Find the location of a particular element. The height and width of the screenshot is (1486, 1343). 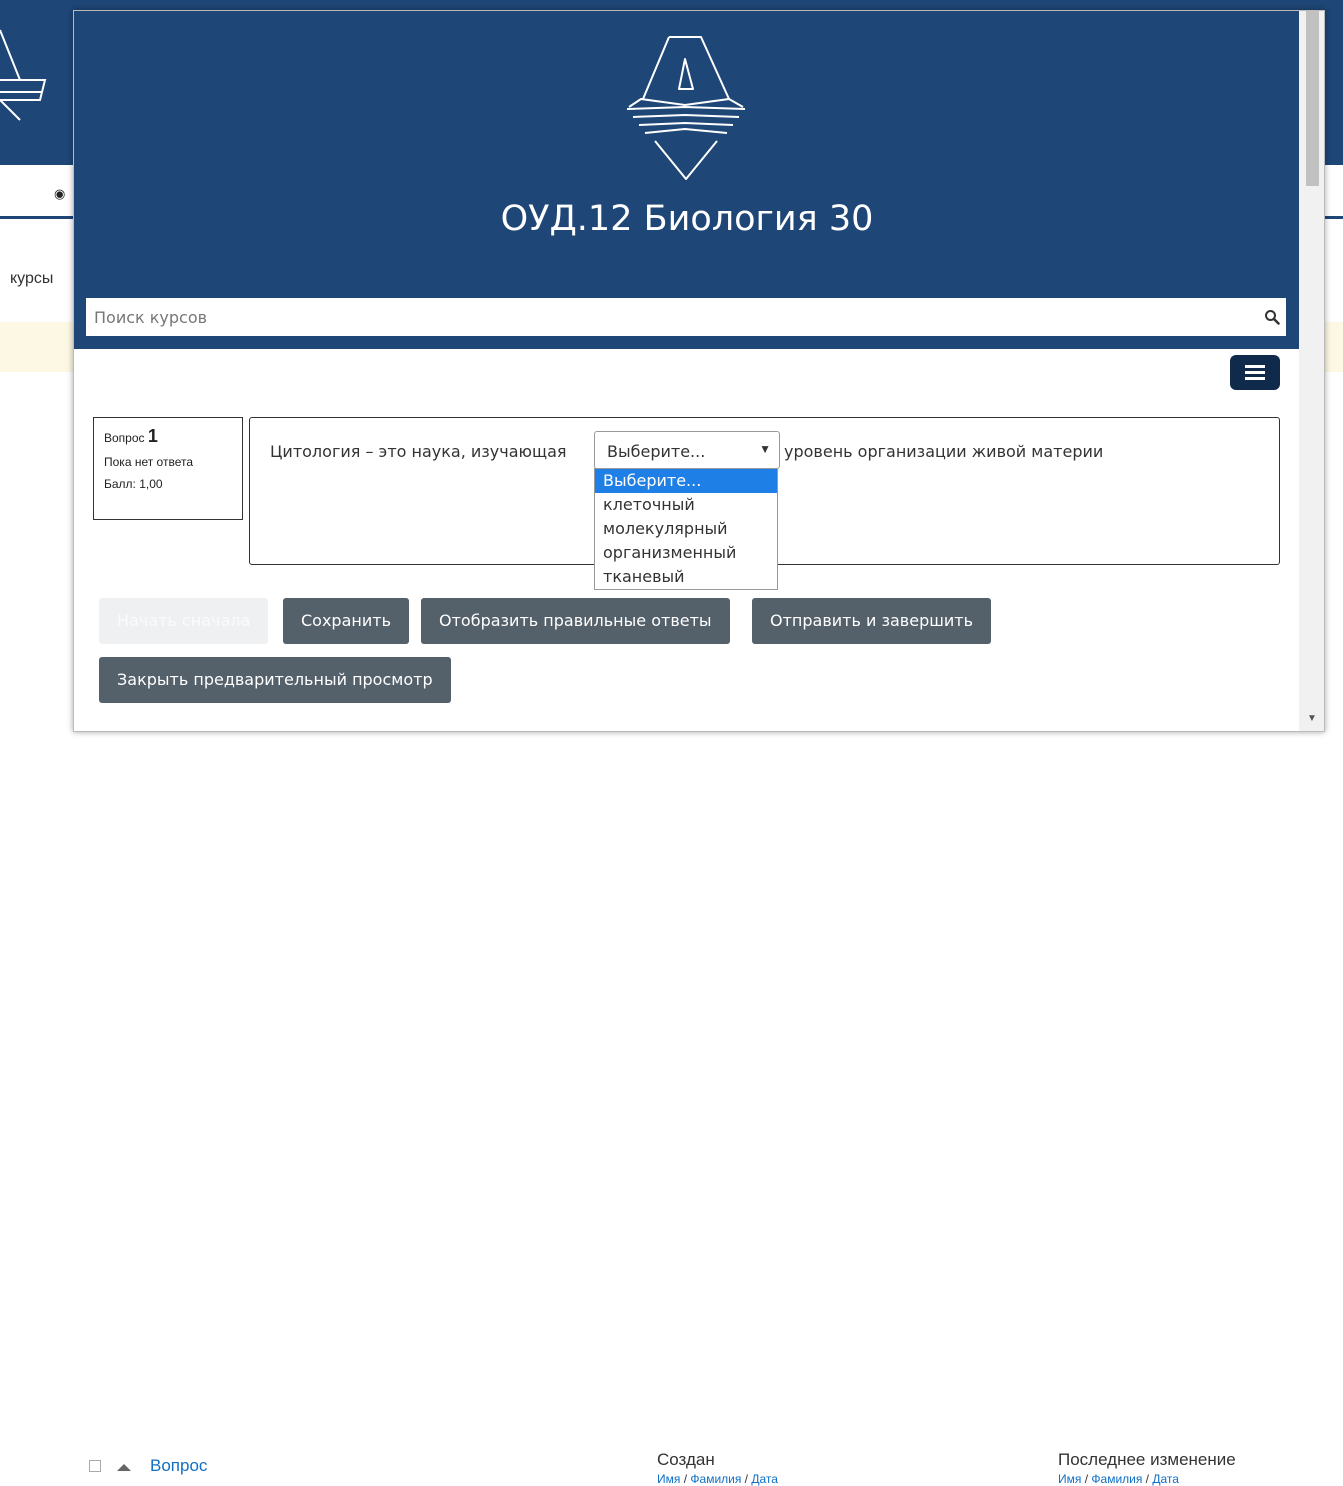

question-number: 1 is located at coordinates (152, 436).